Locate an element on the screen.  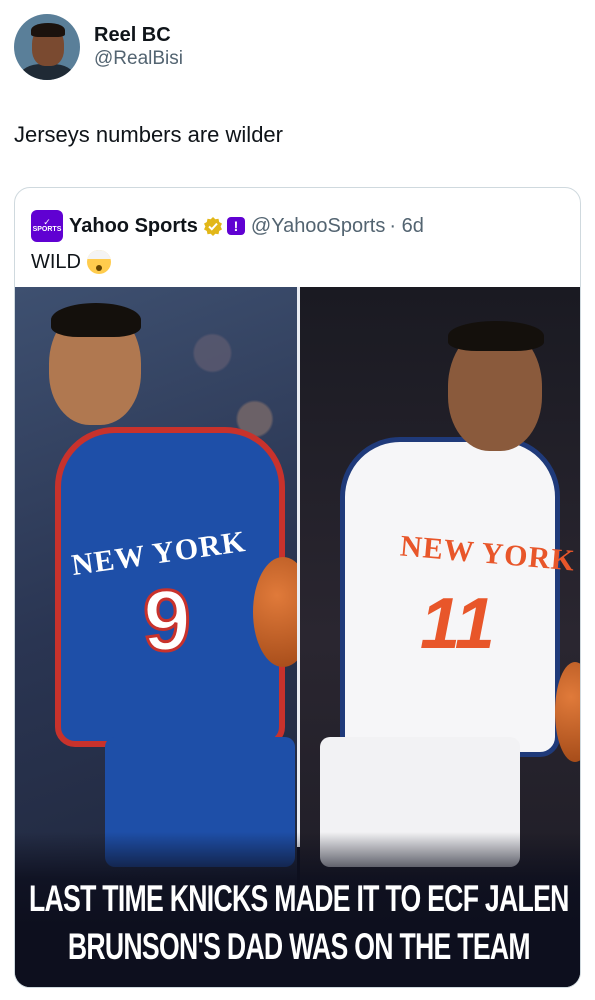
quoted-tweet-text-row: WILD is located at coordinates (71, 262).